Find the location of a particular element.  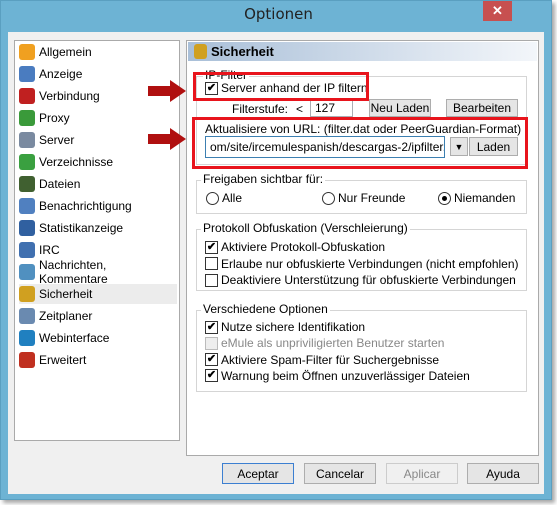

panel-header: Sicherheit is located at coordinates (362, 51).